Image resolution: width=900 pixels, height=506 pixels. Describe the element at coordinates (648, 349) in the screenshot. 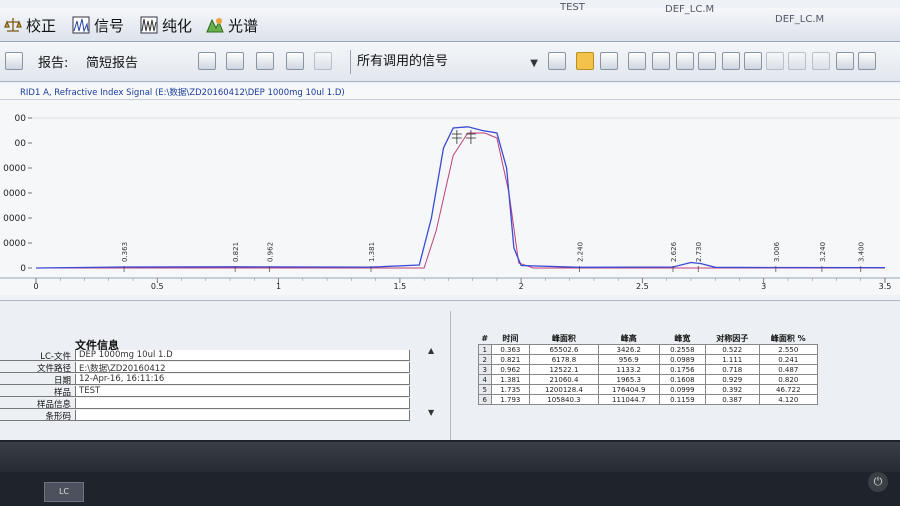

I see `table-row: 1 0.363 65502.6 3426.2 0.2558 0.522 2.550` at that location.